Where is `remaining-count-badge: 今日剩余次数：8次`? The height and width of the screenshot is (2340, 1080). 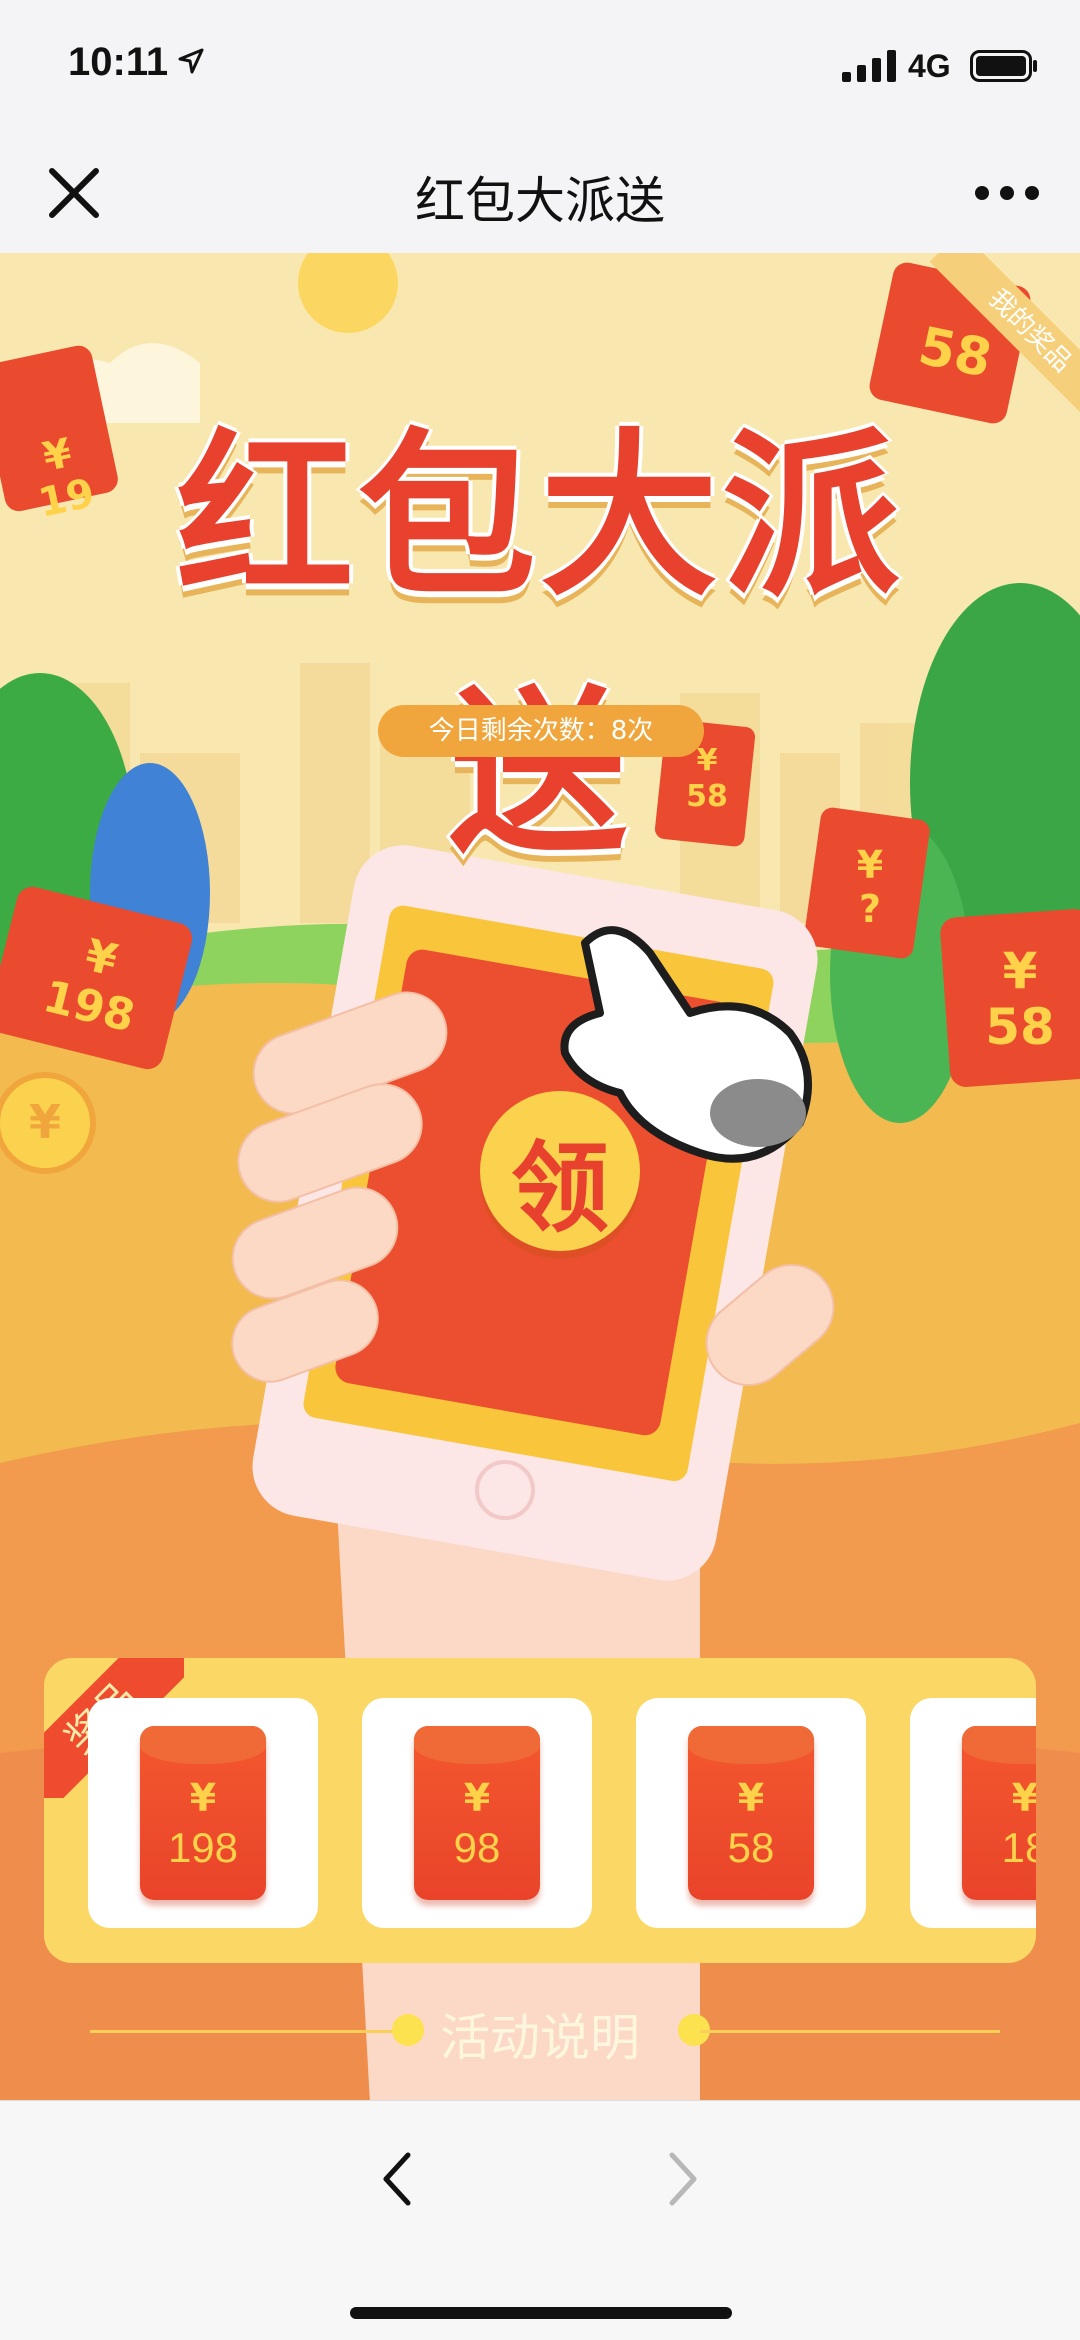 remaining-count-badge: 今日剩余次数：8次 is located at coordinates (541, 731).